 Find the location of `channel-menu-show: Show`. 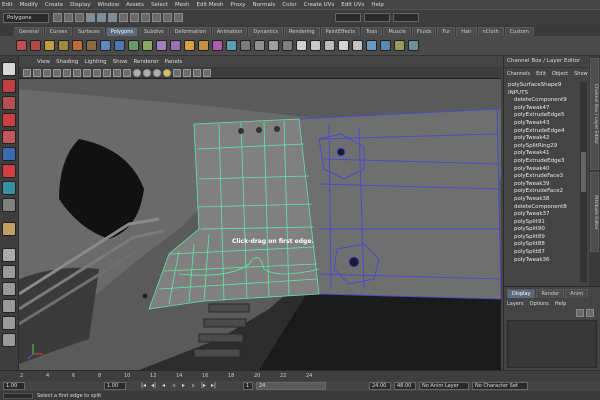

channel-menu-show: Show is located at coordinates (581, 74).